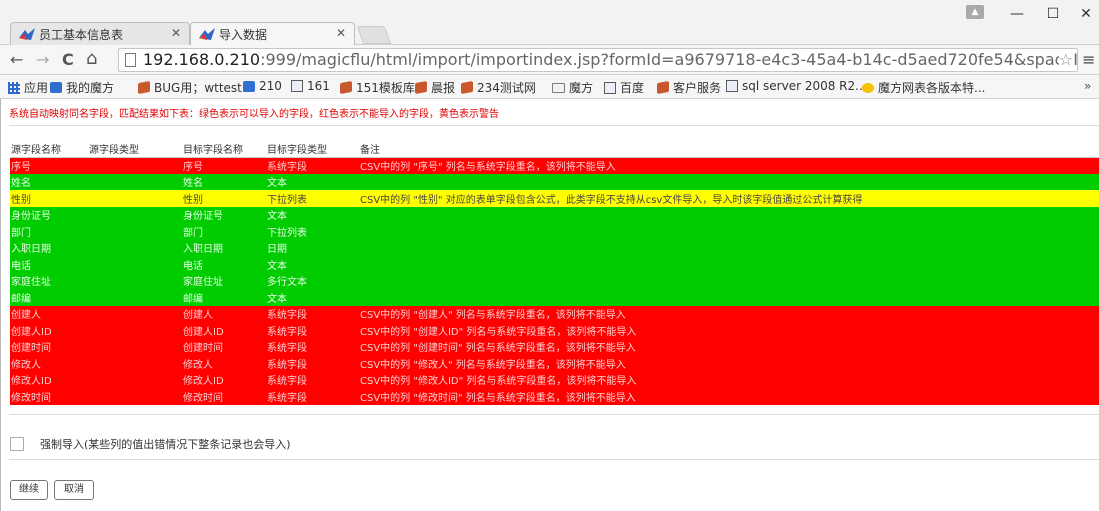 The width and height of the screenshot is (1099, 511). I want to click on column-header-target-name: 目标字段名称, so click(224, 149).